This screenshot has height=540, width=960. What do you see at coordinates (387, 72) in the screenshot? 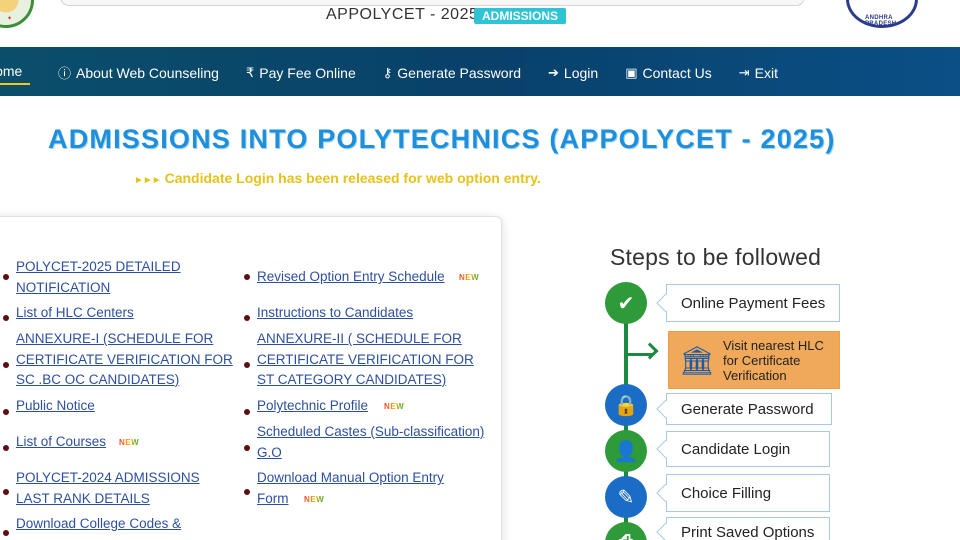
I see `key-icon: ⚷` at bounding box center [387, 72].